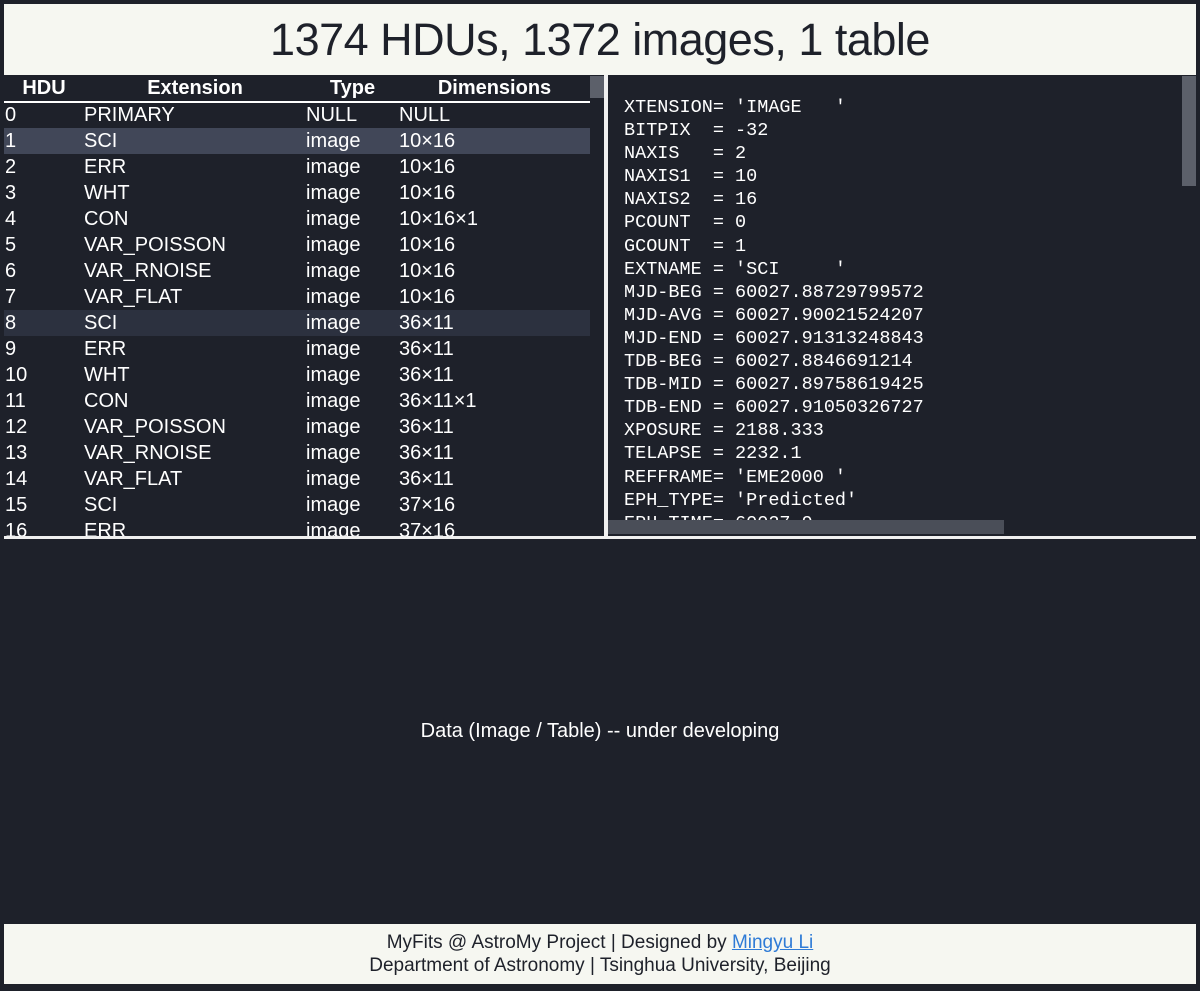  What do you see at coordinates (44, 323) in the screenshot?
I see `hdu-index-cell: 8` at bounding box center [44, 323].